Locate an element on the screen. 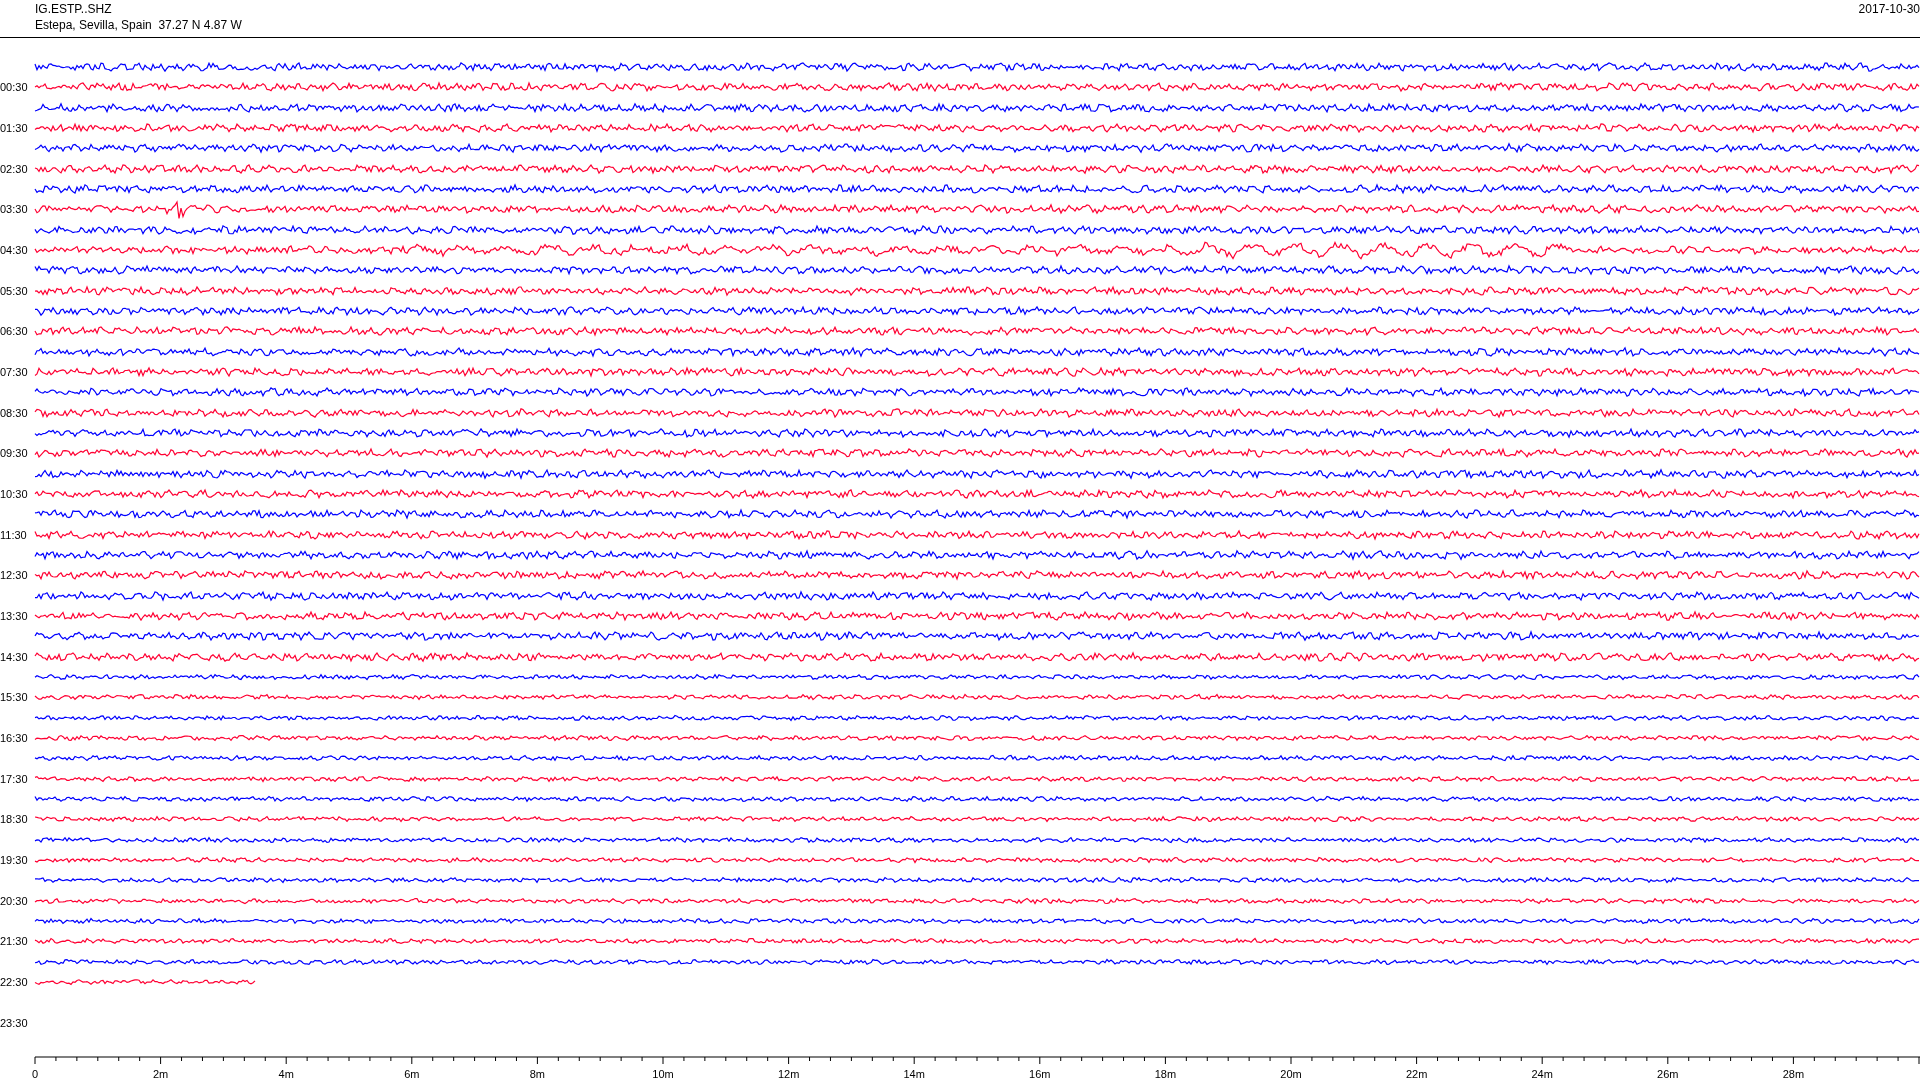 This screenshot has height=1080, width=1920. time-label: 19:30 is located at coordinates (14, 859).